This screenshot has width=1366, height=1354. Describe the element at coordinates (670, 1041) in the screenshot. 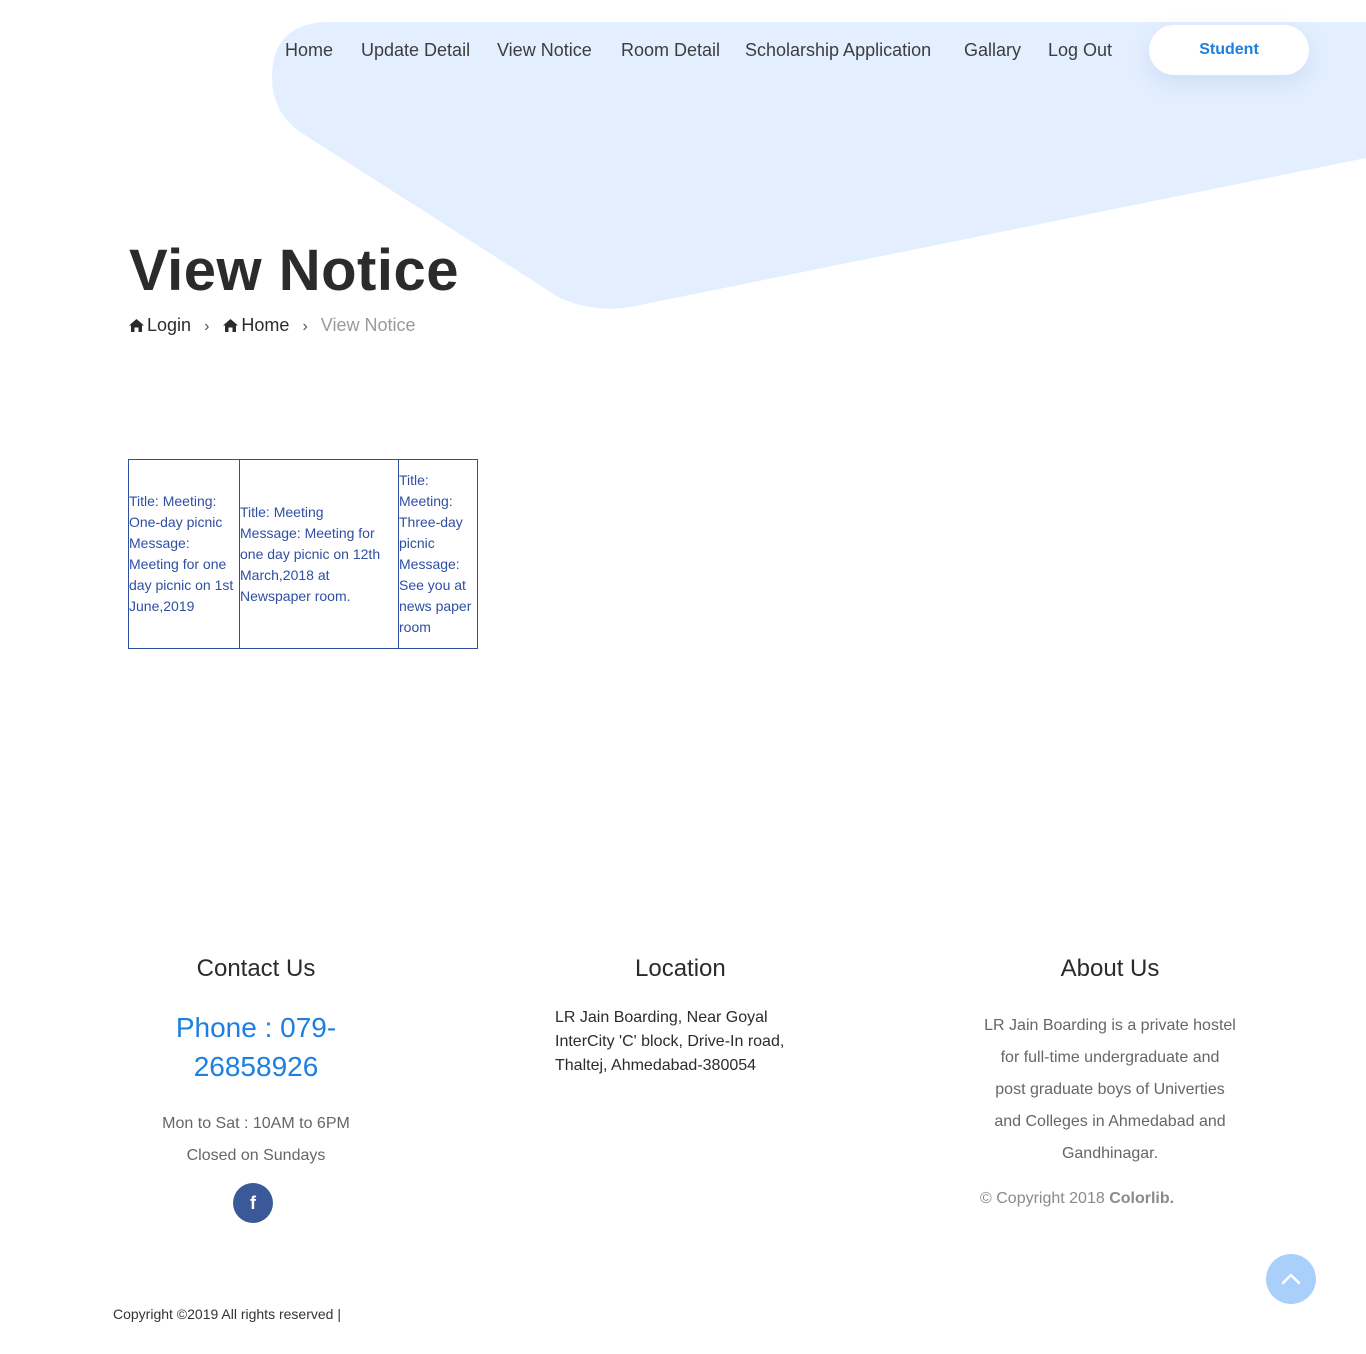

I see `address-line: InterCity 'C' block, Drive-In road,` at that location.